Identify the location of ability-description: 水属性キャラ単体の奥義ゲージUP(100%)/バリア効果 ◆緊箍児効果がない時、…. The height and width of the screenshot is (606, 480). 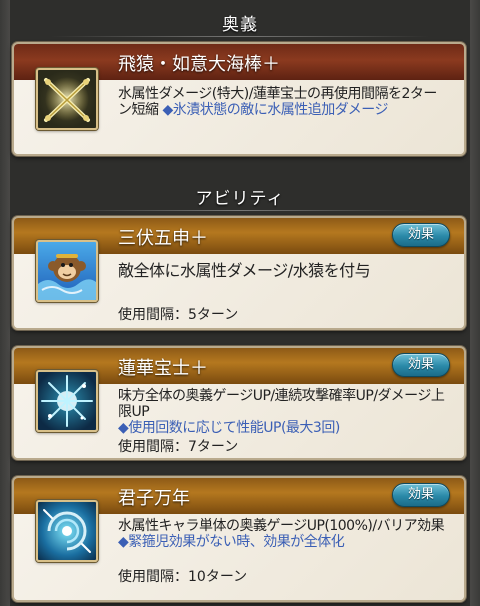
(282, 534).